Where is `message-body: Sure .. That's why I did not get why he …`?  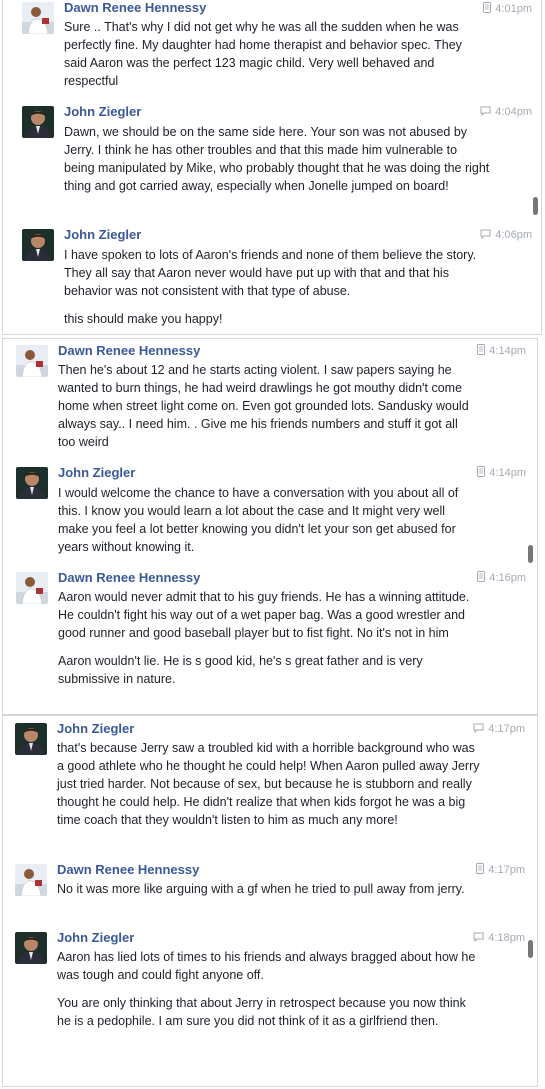
message-body: Sure .. That's why I did not get why he … is located at coordinates (274, 54).